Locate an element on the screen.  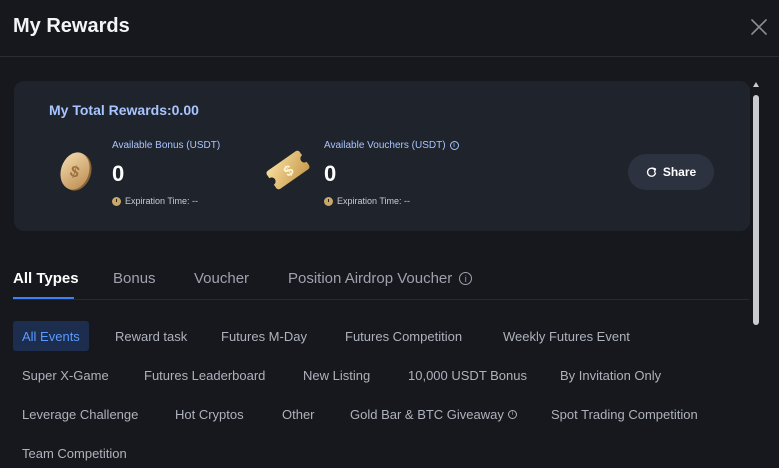
dialog-header: My Rewards is located at coordinates (389, 28).